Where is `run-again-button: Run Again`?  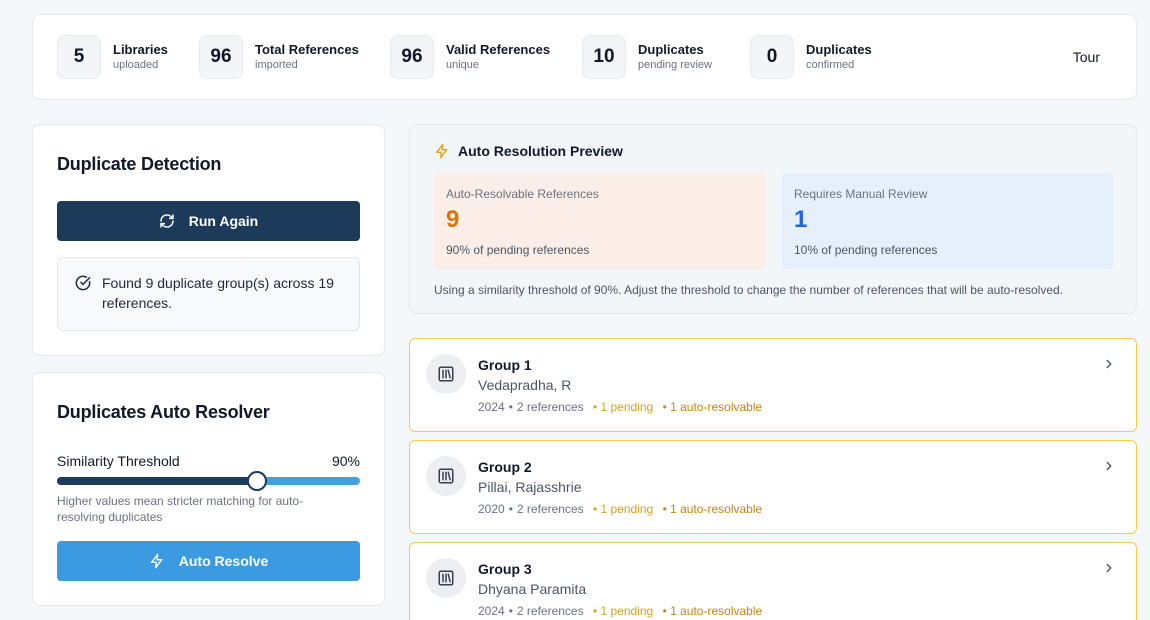 run-again-button: Run Again is located at coordinates (208, 221).